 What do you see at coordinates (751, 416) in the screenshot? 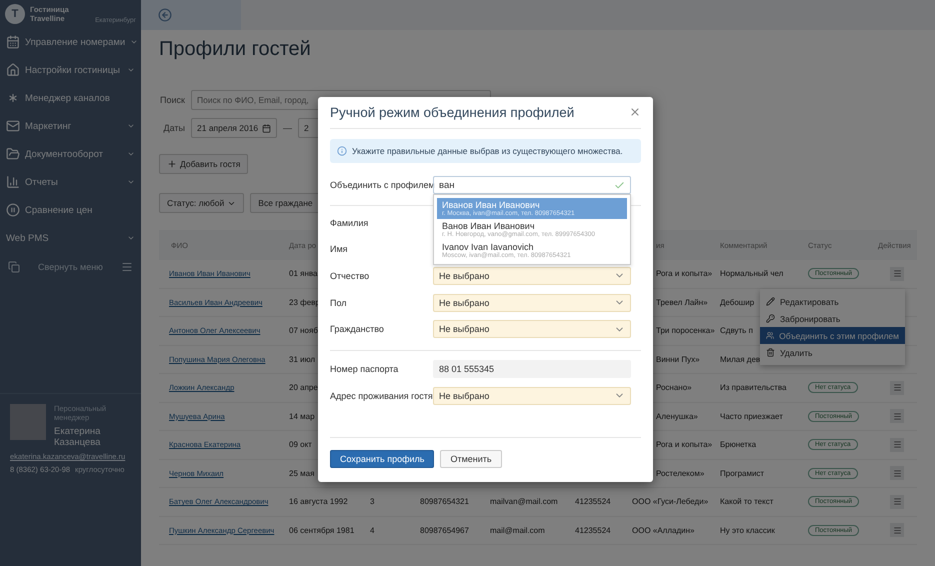
I see `table-cell: Часто приезжает` at bounding box center [751, 416].